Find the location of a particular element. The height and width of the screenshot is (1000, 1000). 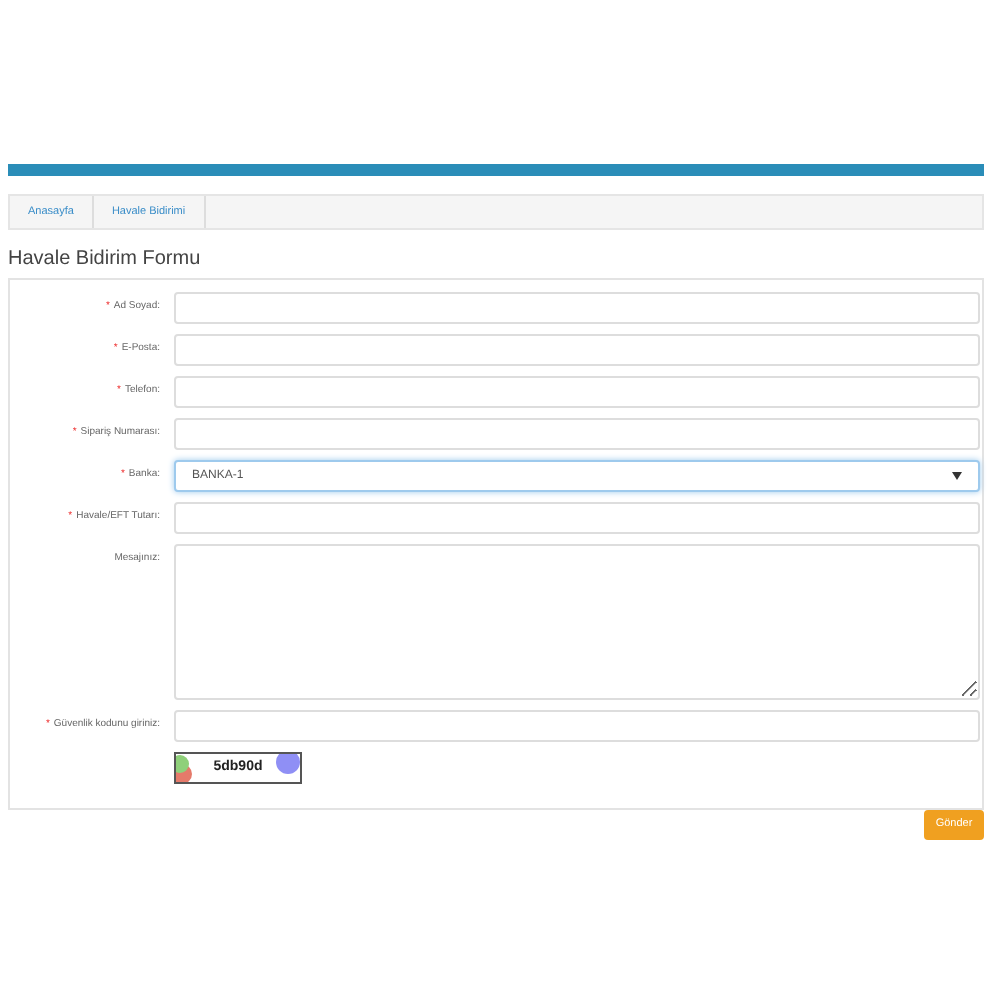

message-field is located at coordinates (577, 622).